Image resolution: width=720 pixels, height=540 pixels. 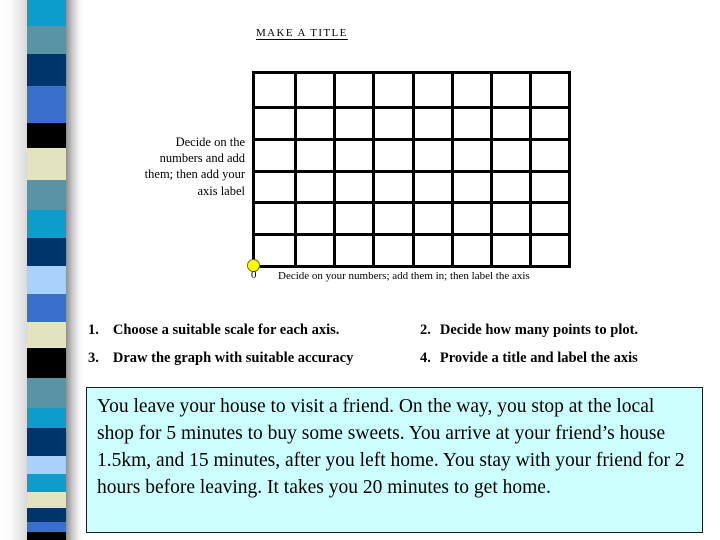 What do you see at coordinates (538, 358) in the screenshot?
I see `step-text: Provide a title and label the axis` at bounding box center [538, 358].